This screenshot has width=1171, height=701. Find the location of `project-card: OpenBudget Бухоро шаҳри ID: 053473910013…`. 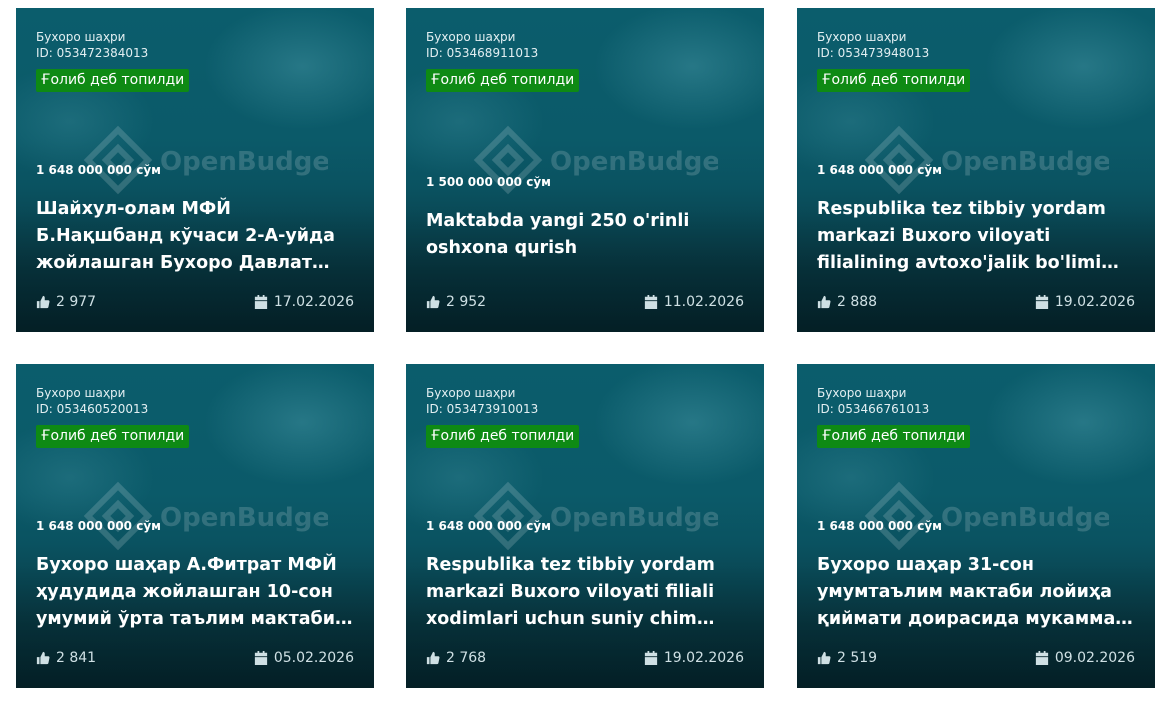

project-card: OpenBudget Бухоро шаҳри ID: 053473910013… is located at coordinates (585, 526).